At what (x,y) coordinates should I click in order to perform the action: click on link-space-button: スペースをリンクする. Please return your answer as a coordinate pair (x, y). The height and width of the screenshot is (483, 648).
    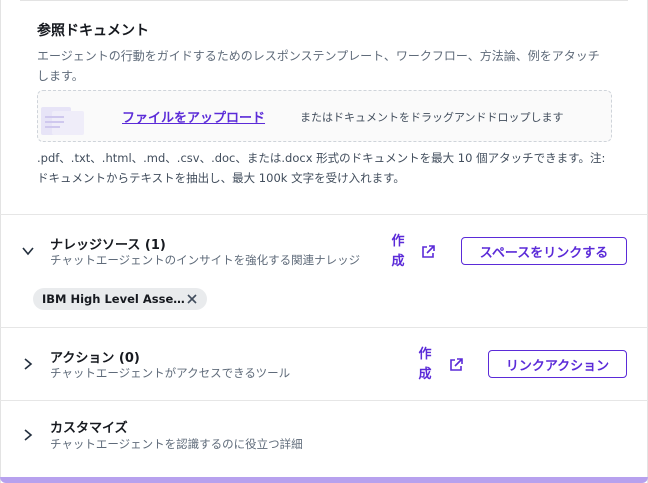
    Looking at the image, I should click on (544, 251).